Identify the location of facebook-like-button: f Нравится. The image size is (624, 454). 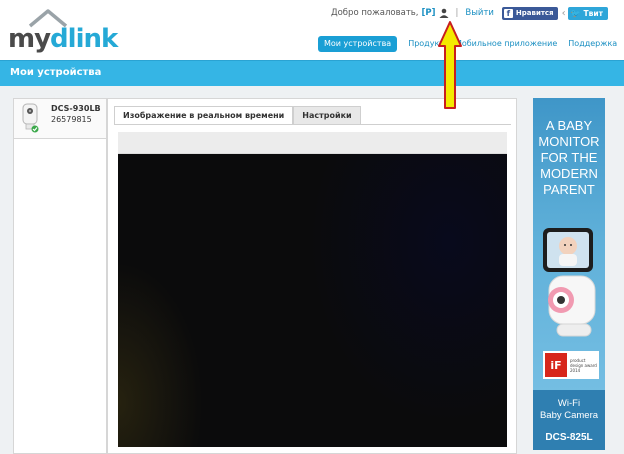
(529, 13).